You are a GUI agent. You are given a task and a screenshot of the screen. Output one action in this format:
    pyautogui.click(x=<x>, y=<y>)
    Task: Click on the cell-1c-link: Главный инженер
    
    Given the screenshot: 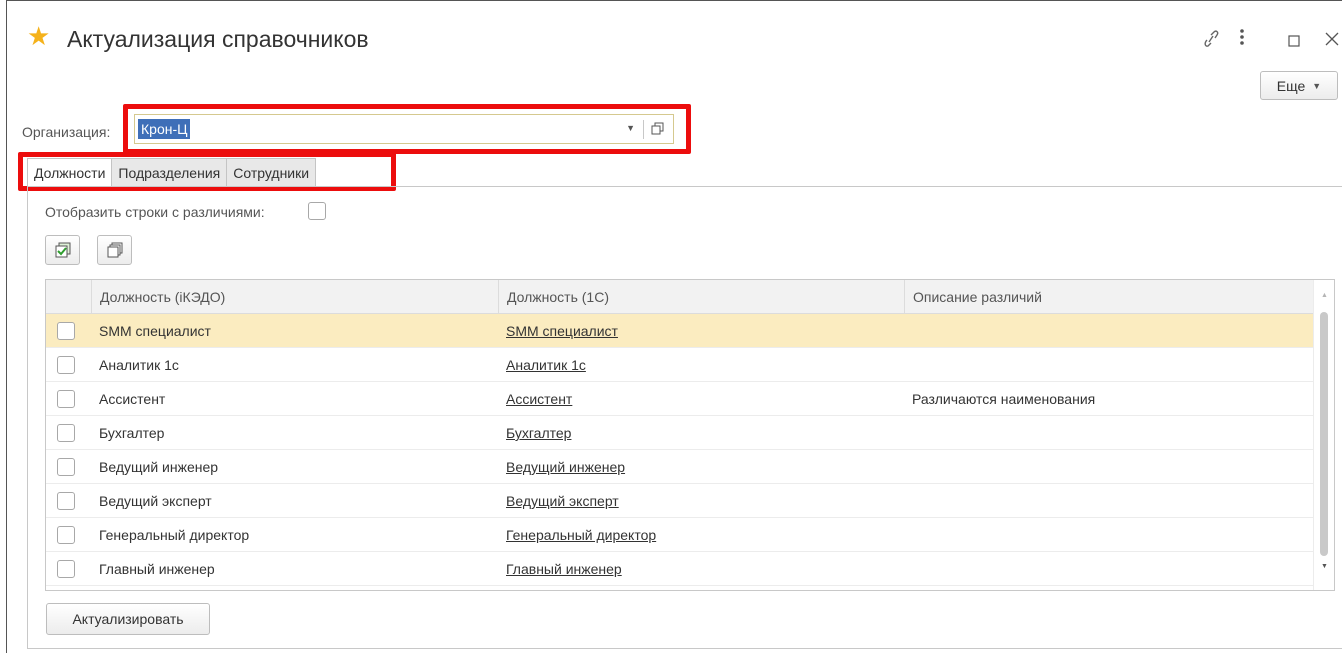 What is the action you would take?
    pyautogui.click(x=560, y=569)
    